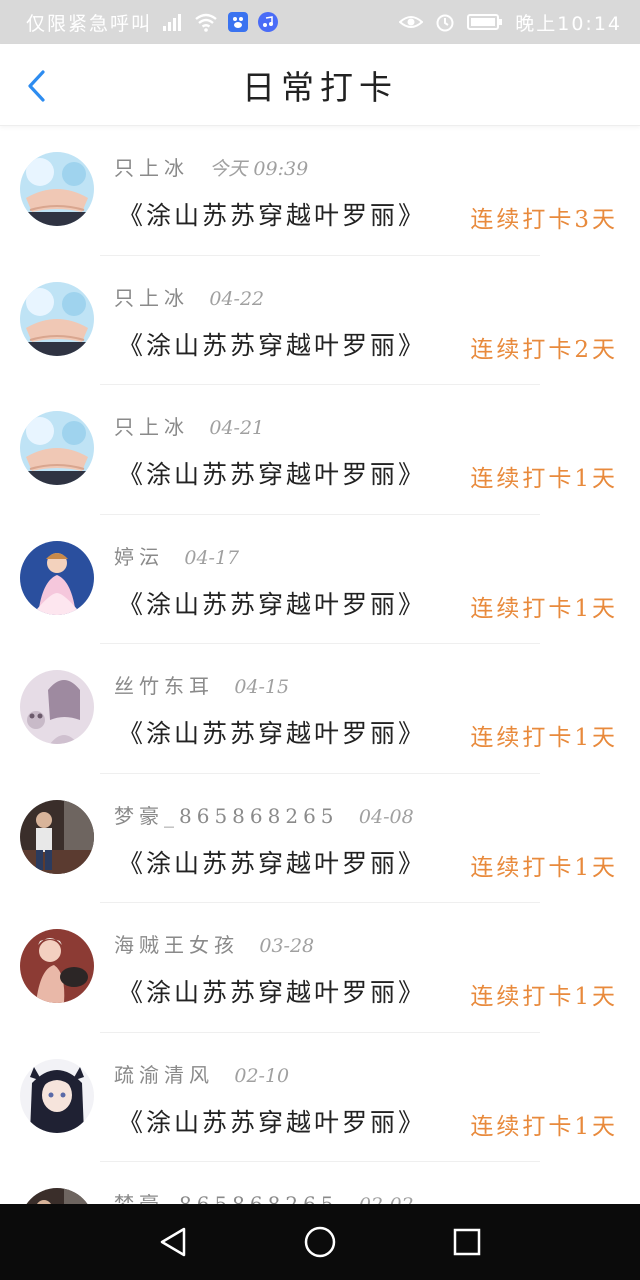  What do you see at coordinates (173, 22) in the screenshot?
I see `signal-icon` at bounding box center [173, 22].